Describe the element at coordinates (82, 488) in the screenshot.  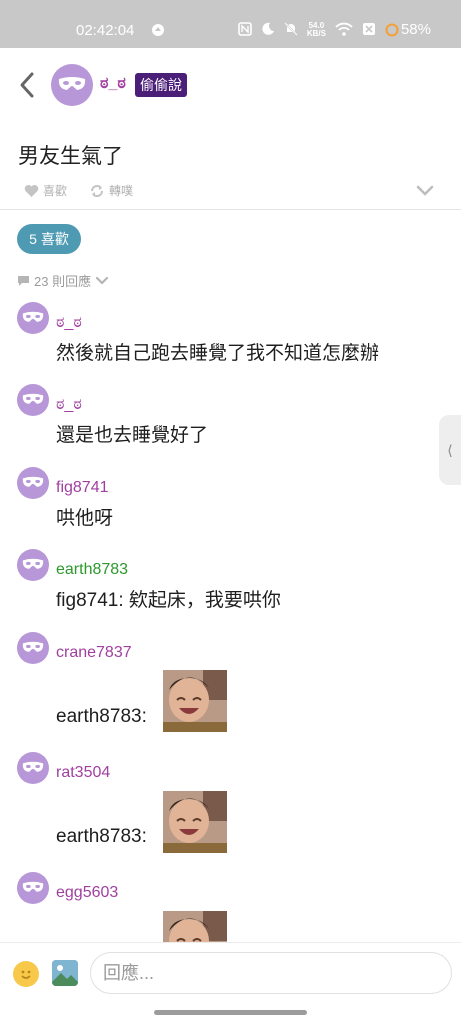
I see `commenter-name: fig8741` at that location.